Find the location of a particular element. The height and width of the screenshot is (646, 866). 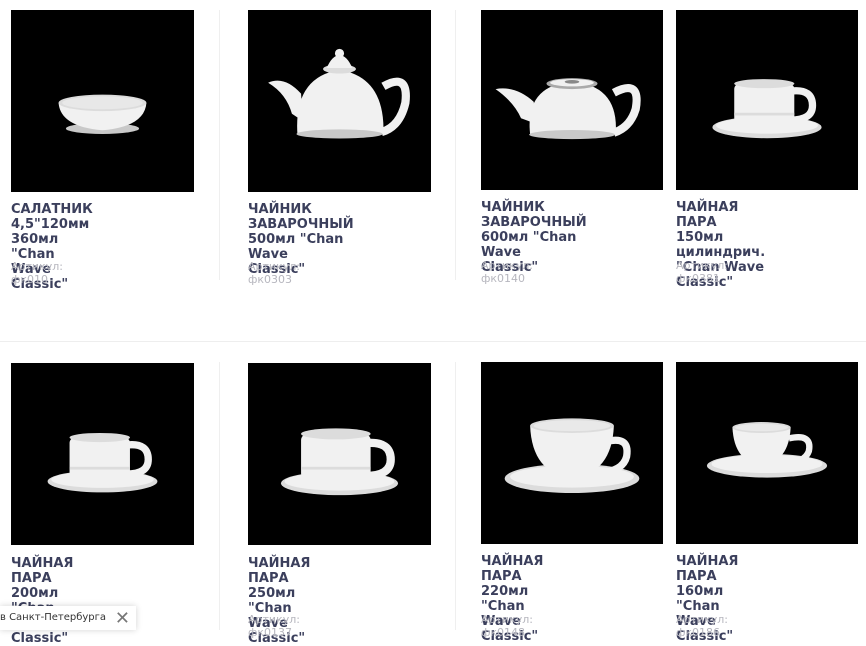

product-sku: Артикул: фк0148 is located at coordinates (507, 626).